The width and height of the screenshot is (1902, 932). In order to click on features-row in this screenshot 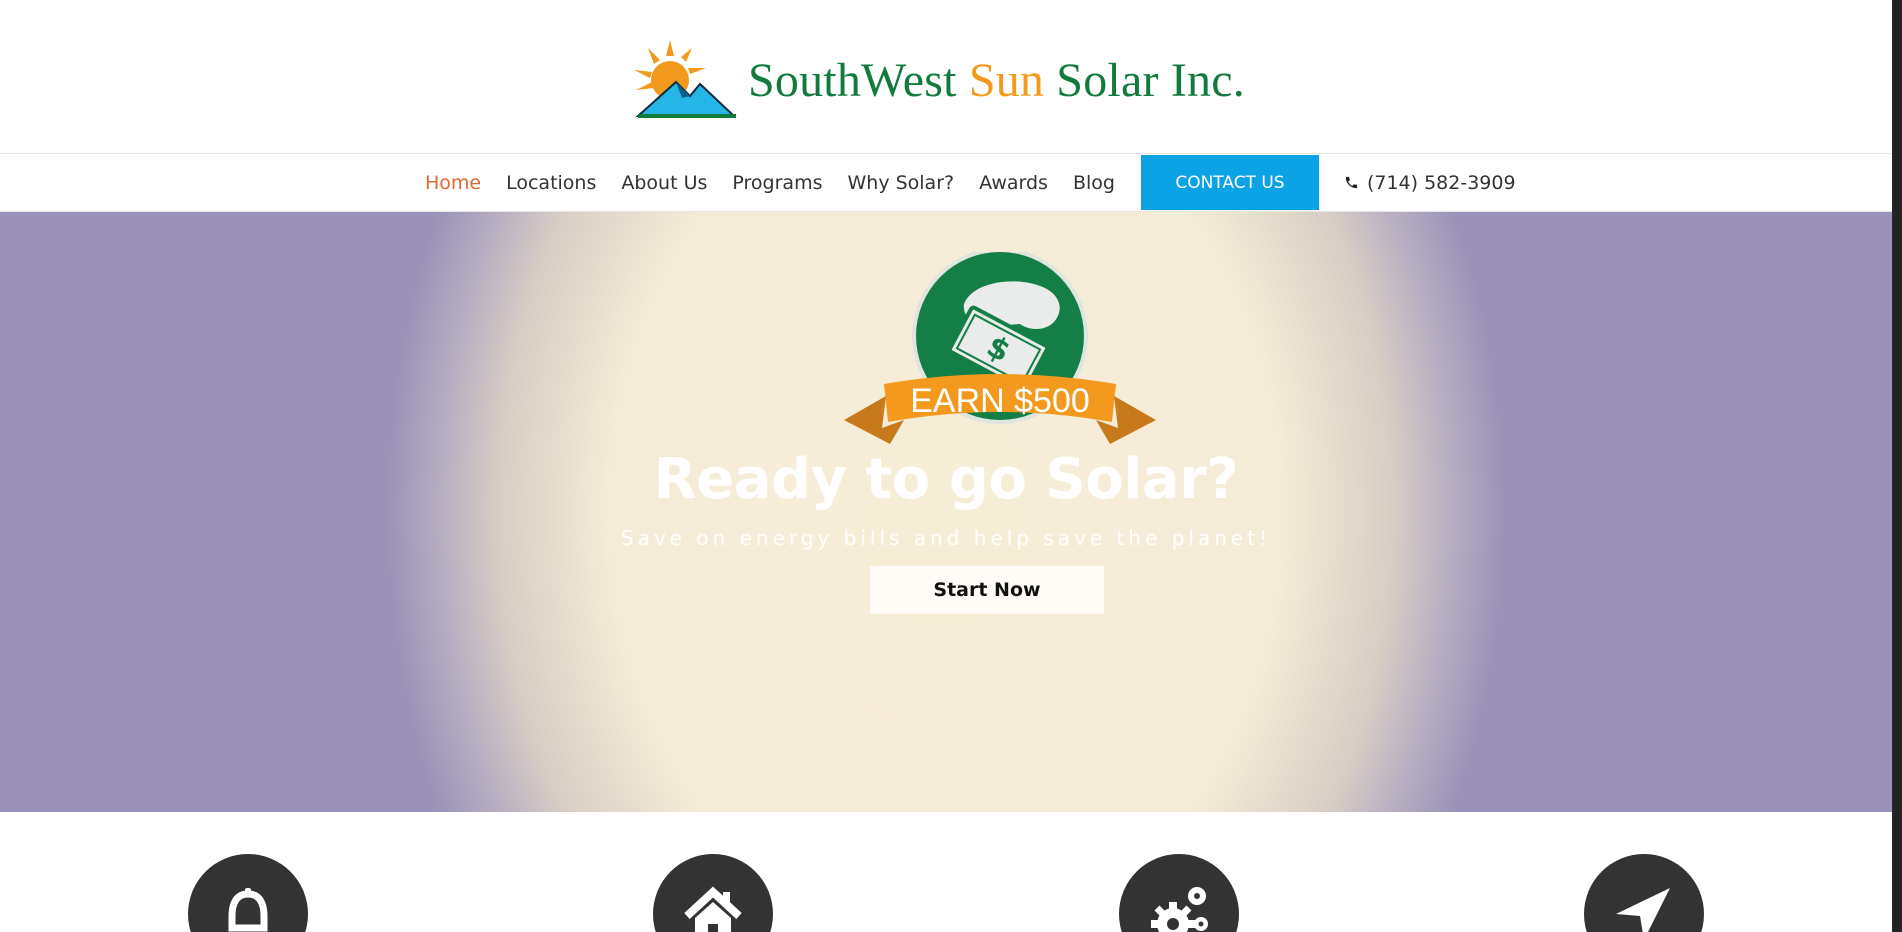, I will do `click(946, 872)`.